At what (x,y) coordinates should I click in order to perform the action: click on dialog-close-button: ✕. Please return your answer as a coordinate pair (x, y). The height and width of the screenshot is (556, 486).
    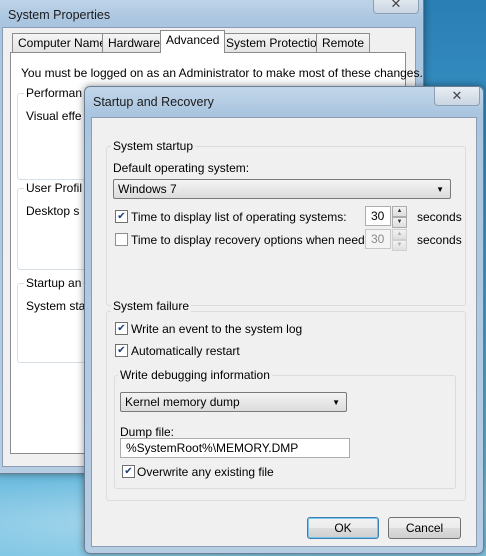
    Looking at the image, I should click on (457, 96).